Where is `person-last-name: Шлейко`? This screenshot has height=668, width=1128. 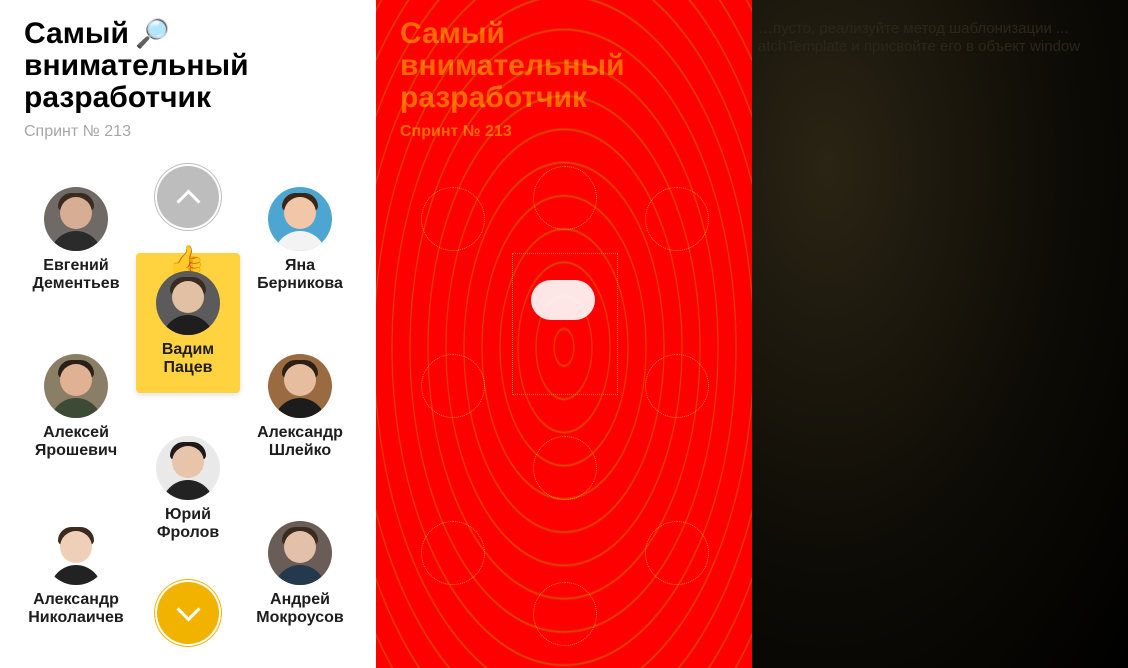
person-last-name: Шлейко is located at coordinates (300, 450).